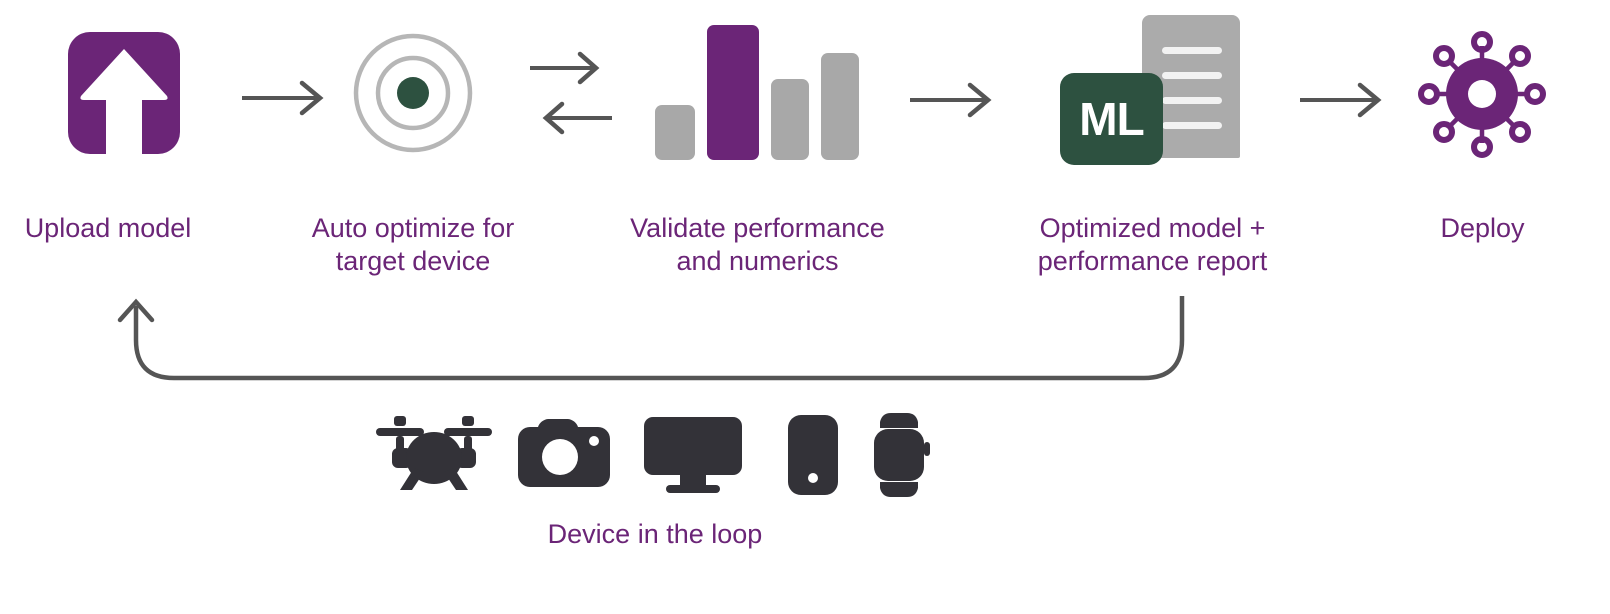 The image size is (1610, 614). Describe the element at coordinates (564, 453) in the screenshot. I see `camera-icon` at that location.